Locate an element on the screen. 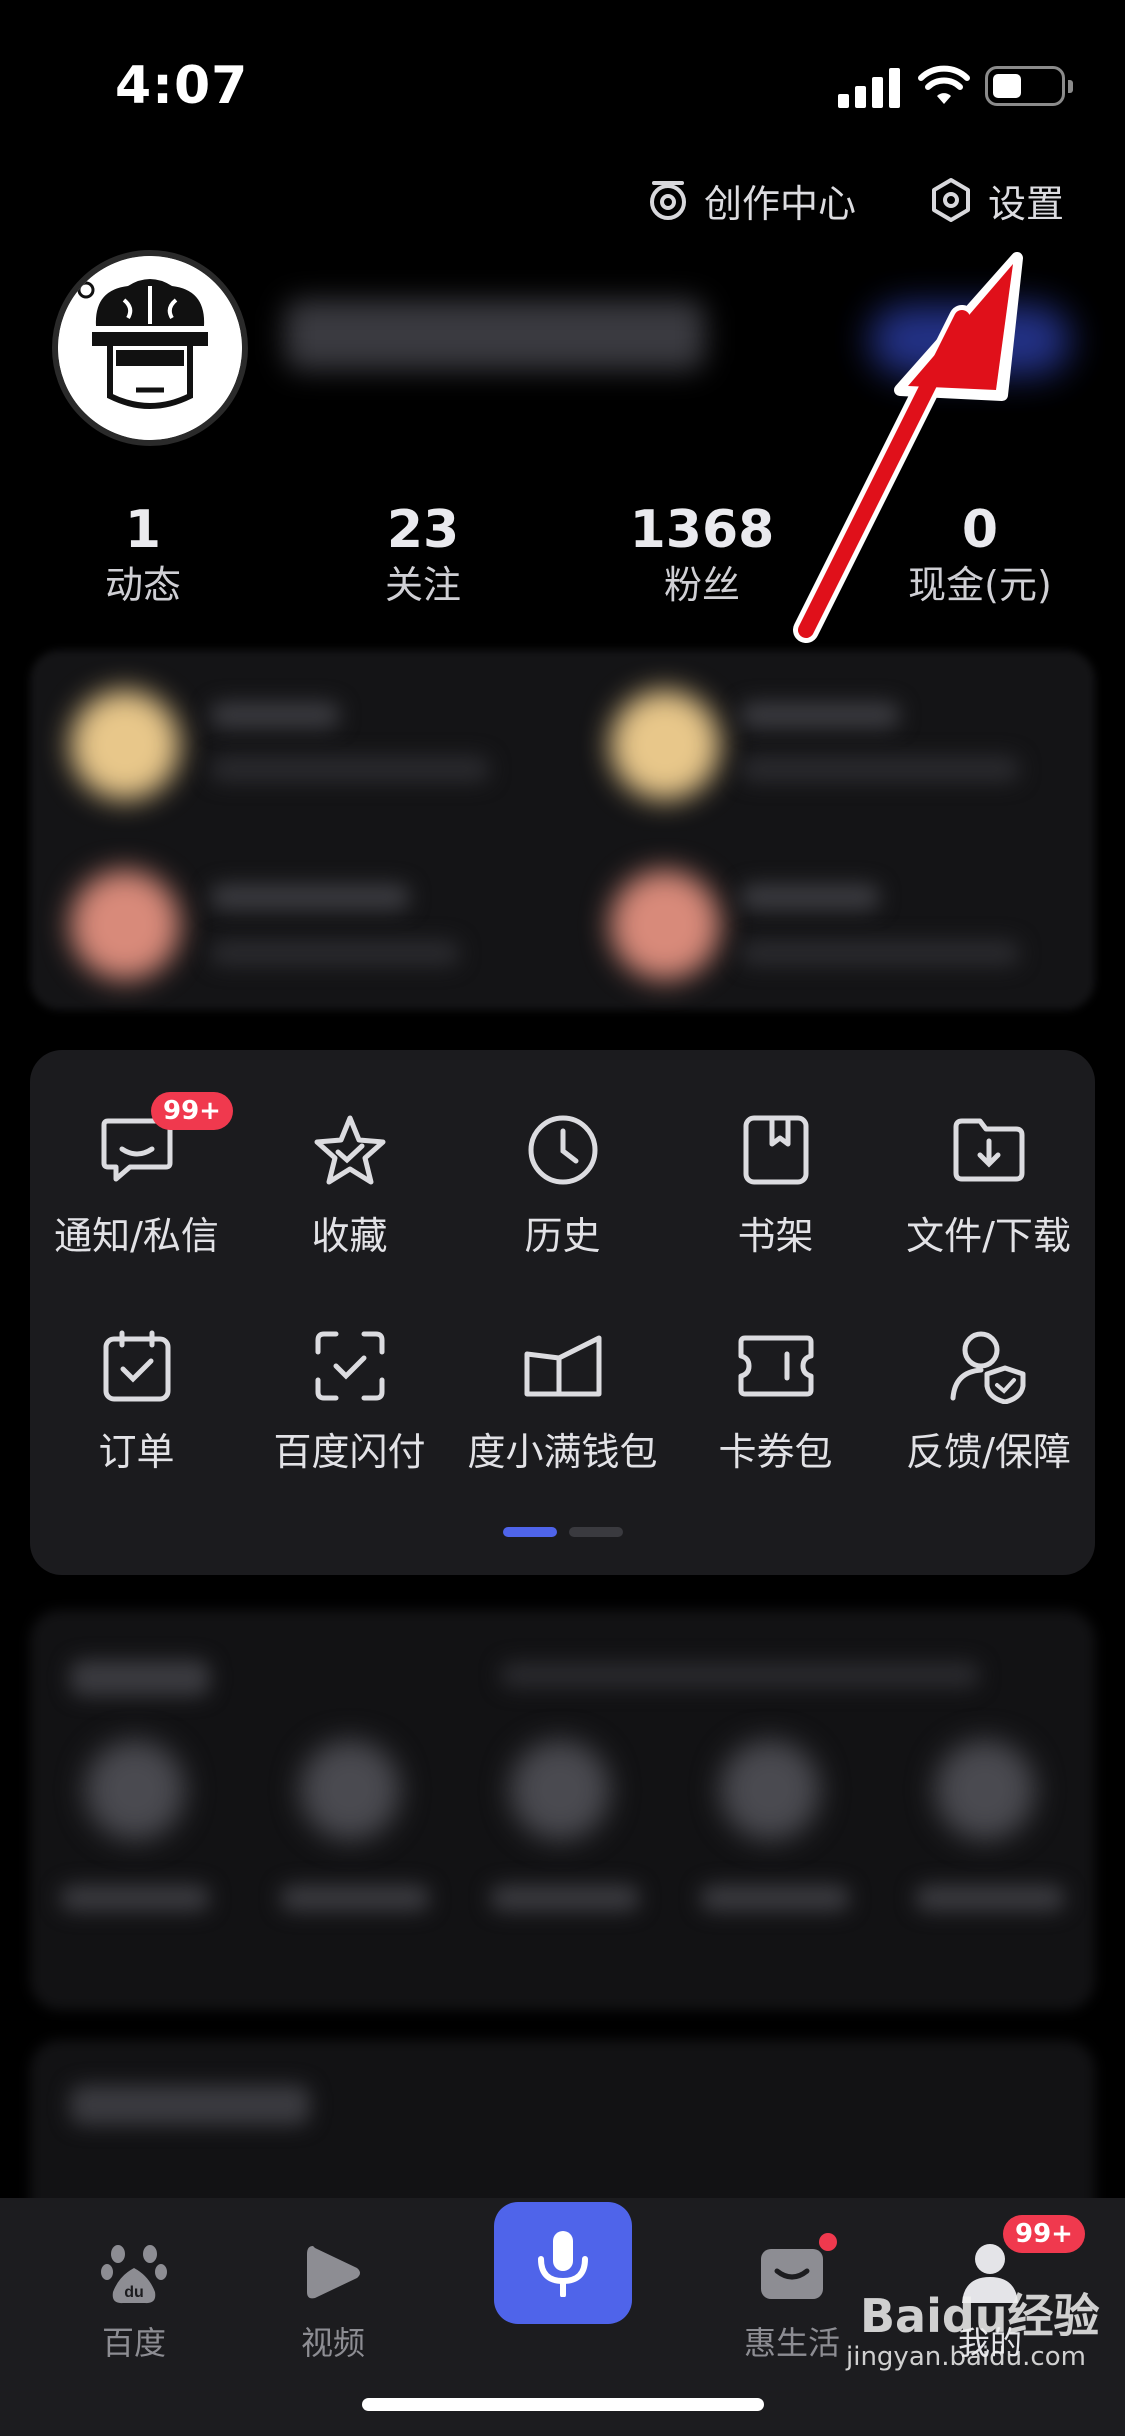 The width and height of the screenshot is (1125, 2436). menu-item-label: 卡券包 is located at coordinates (775, 1452).